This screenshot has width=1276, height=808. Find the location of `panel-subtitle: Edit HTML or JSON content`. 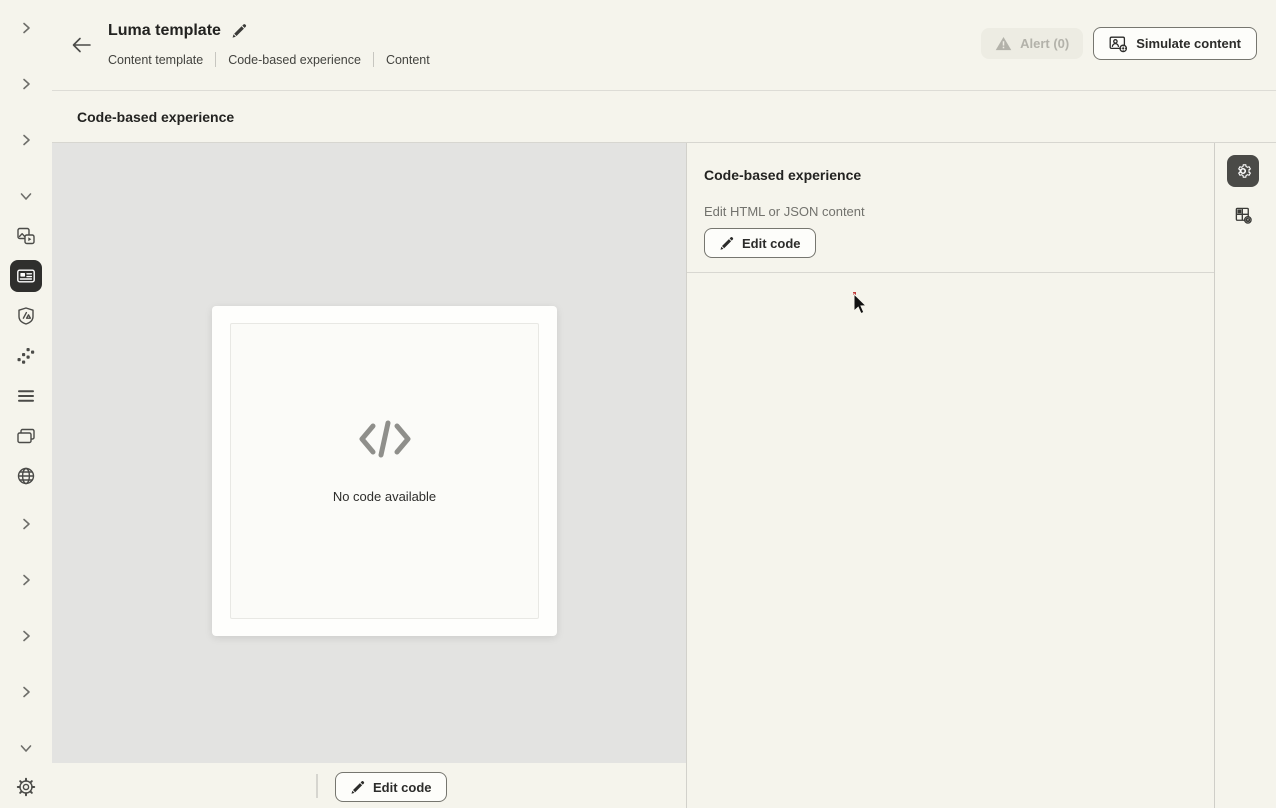

panel-subtitle: Edit HTML or JSON content is located at coordinates (784, 211).